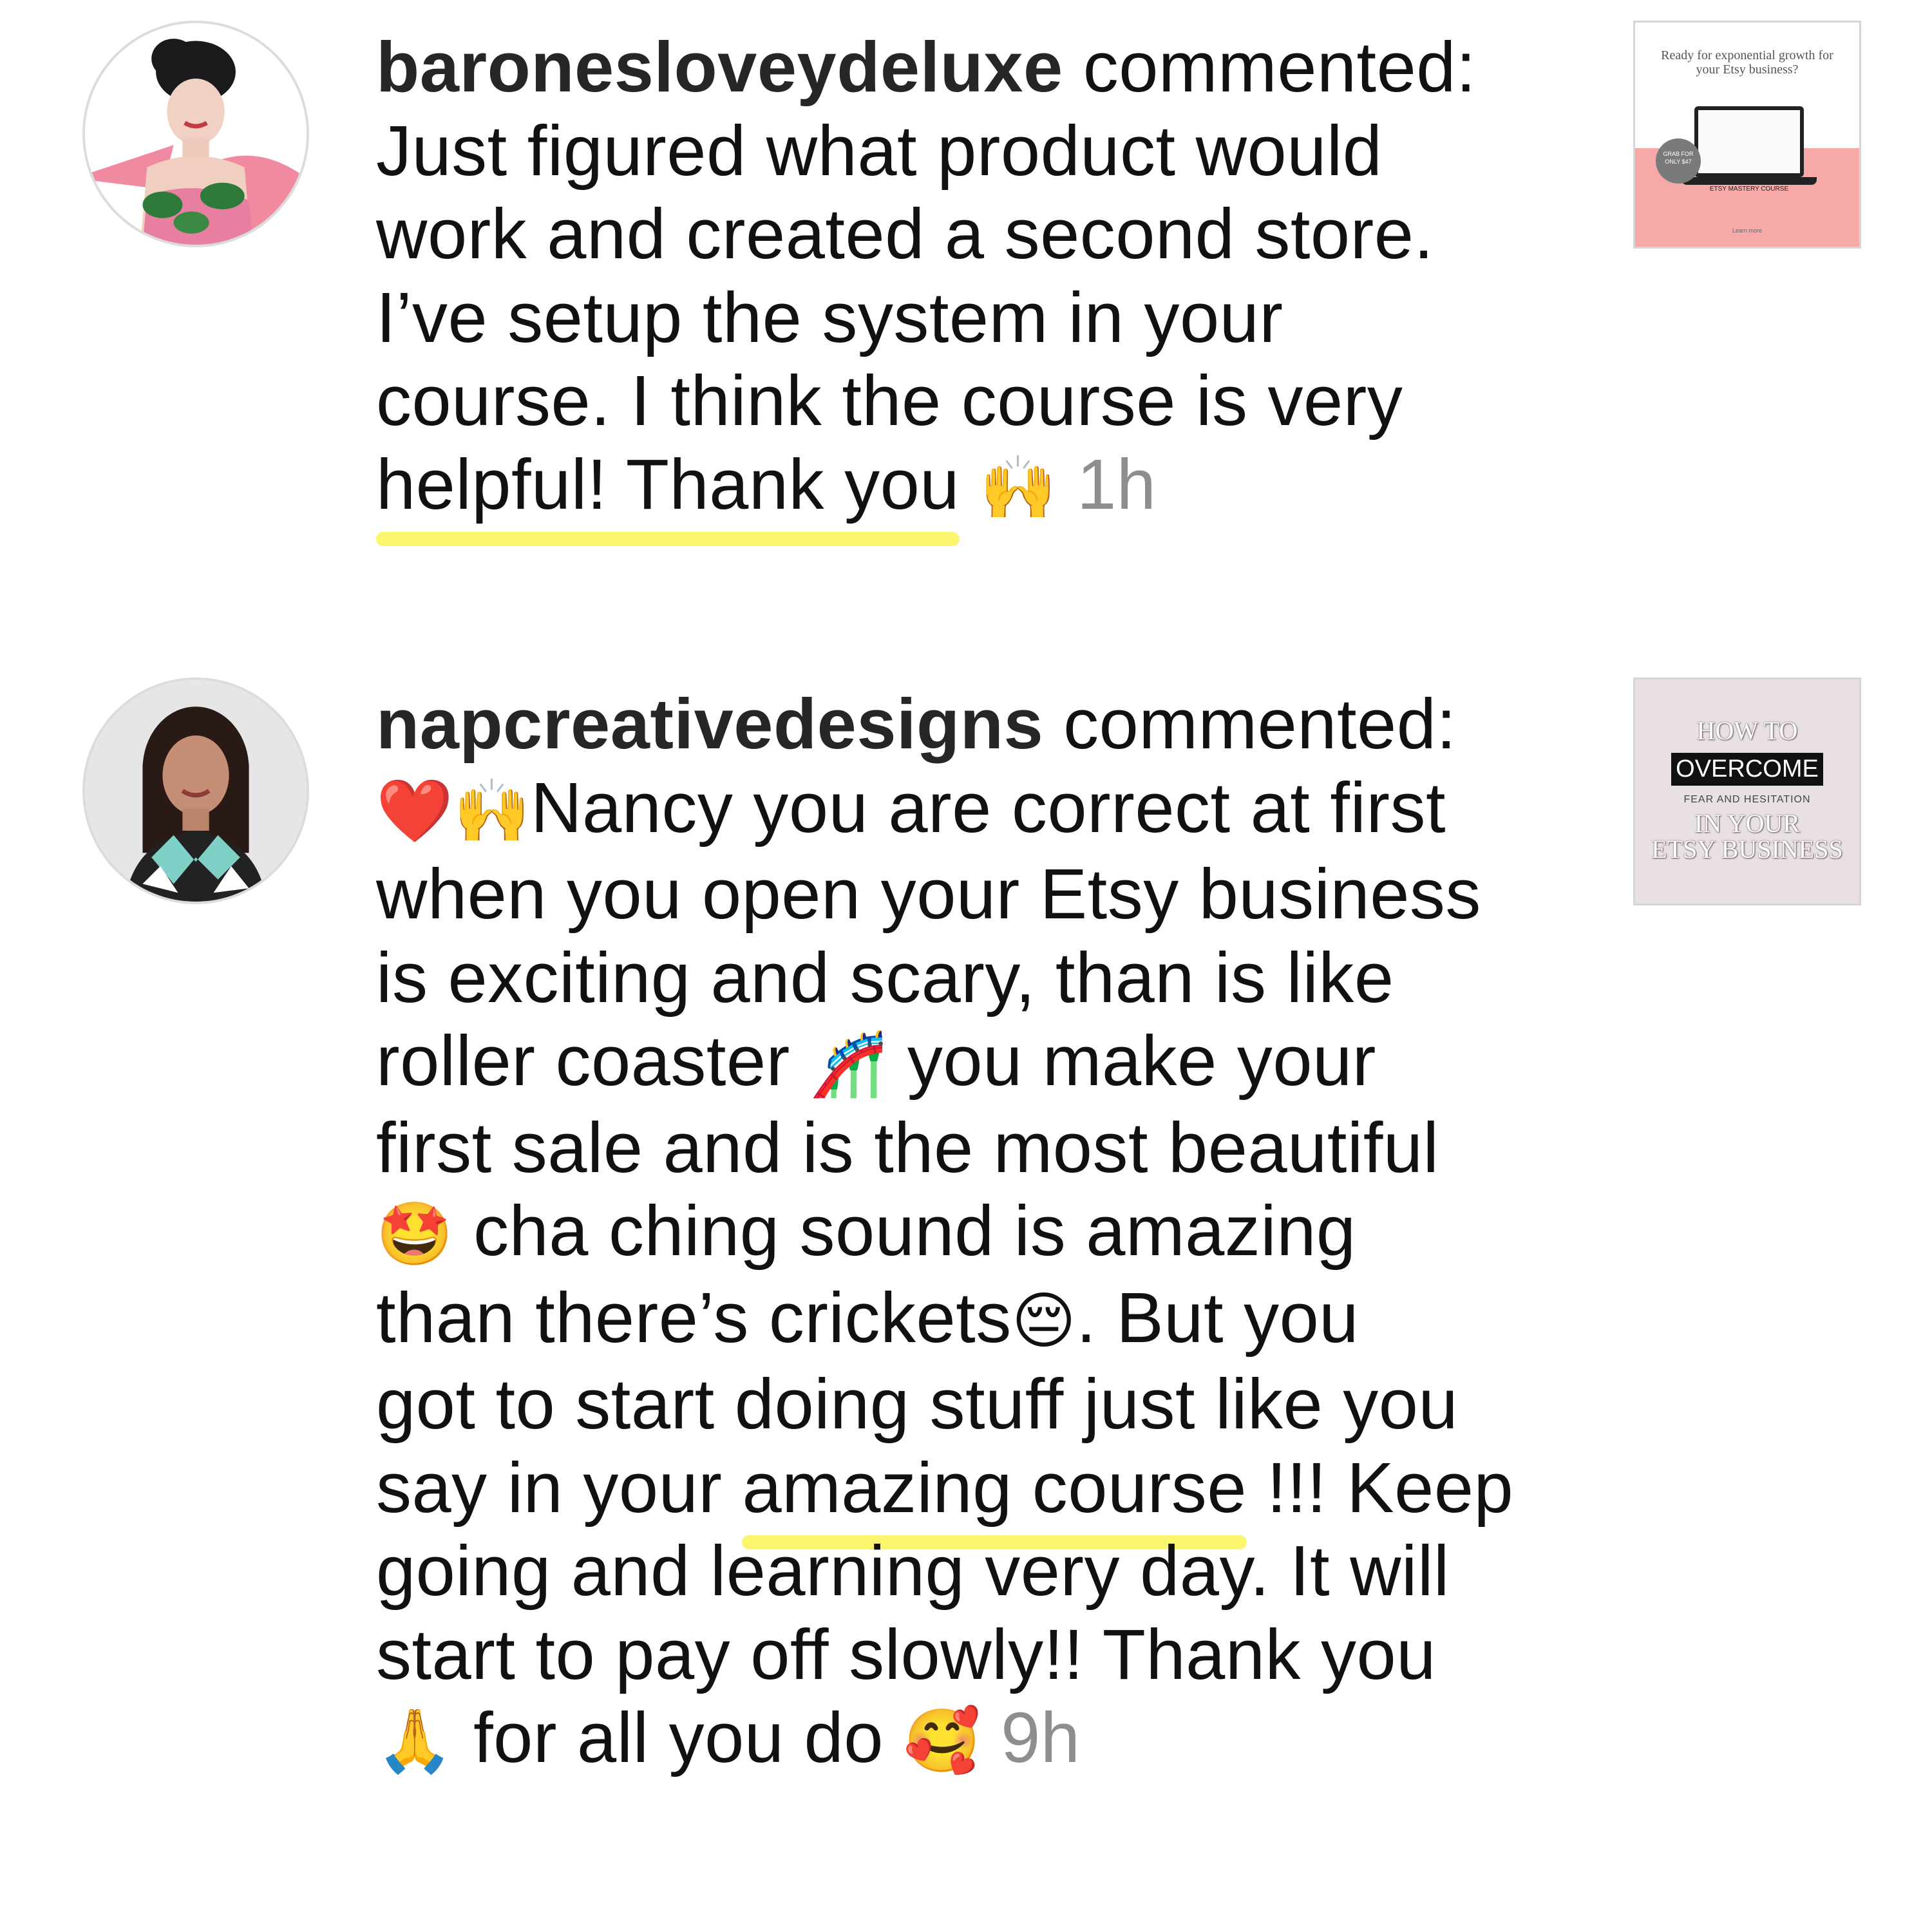  I want to click on heart-and-raising-hands-emoji-icon: ❤️🙌, so click(453, 811).